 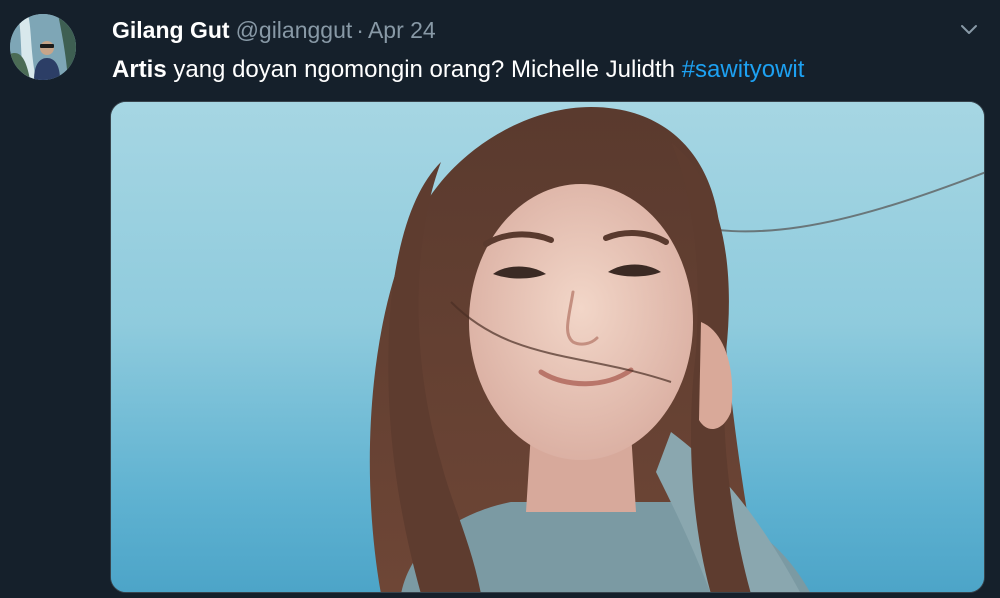 What do you see at coordinates (171, 30) in the screenshot?
I see `author-name: Gilang Gut` at bounding box center [171, 30].